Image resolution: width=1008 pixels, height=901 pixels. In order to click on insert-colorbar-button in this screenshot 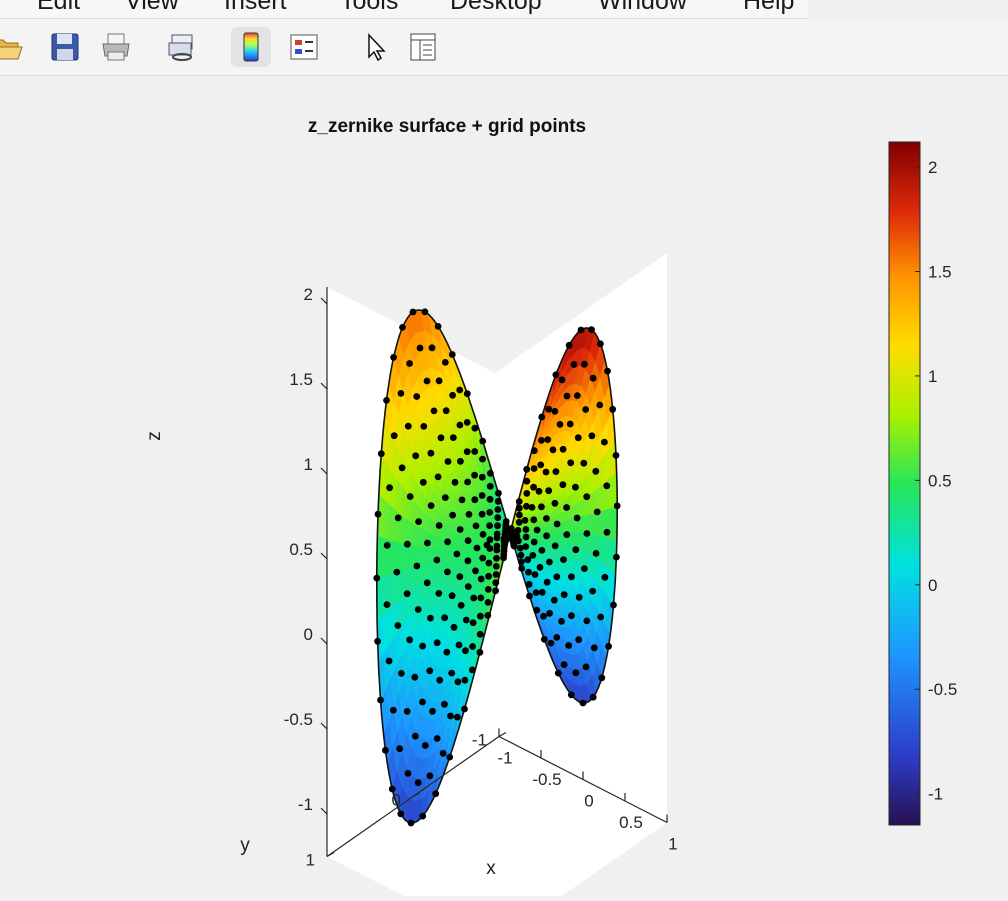, I will do `click(251, 47)`.